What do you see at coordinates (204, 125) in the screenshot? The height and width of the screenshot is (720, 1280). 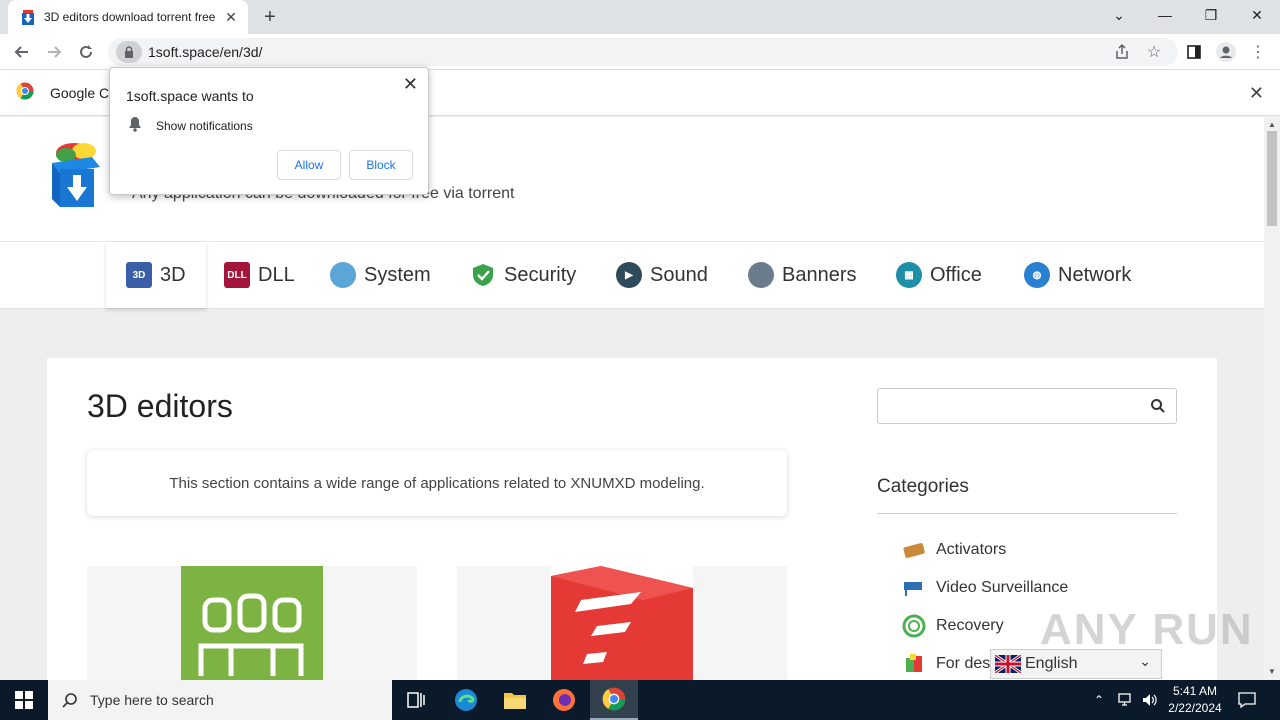 I see `permission-label: Show notifications` at bounding box center [204, 125].